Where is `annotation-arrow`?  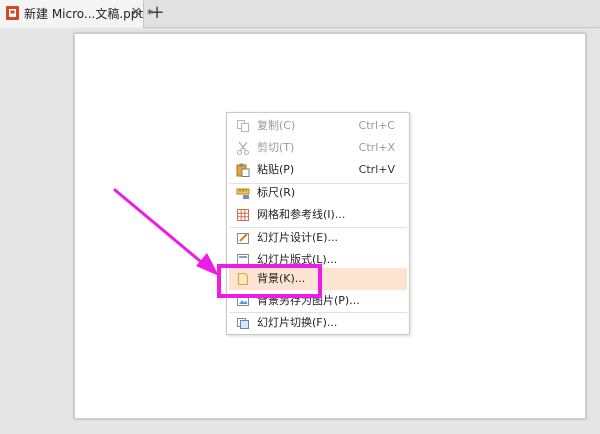 annotation-arrow is located at coordinates (166, 232).